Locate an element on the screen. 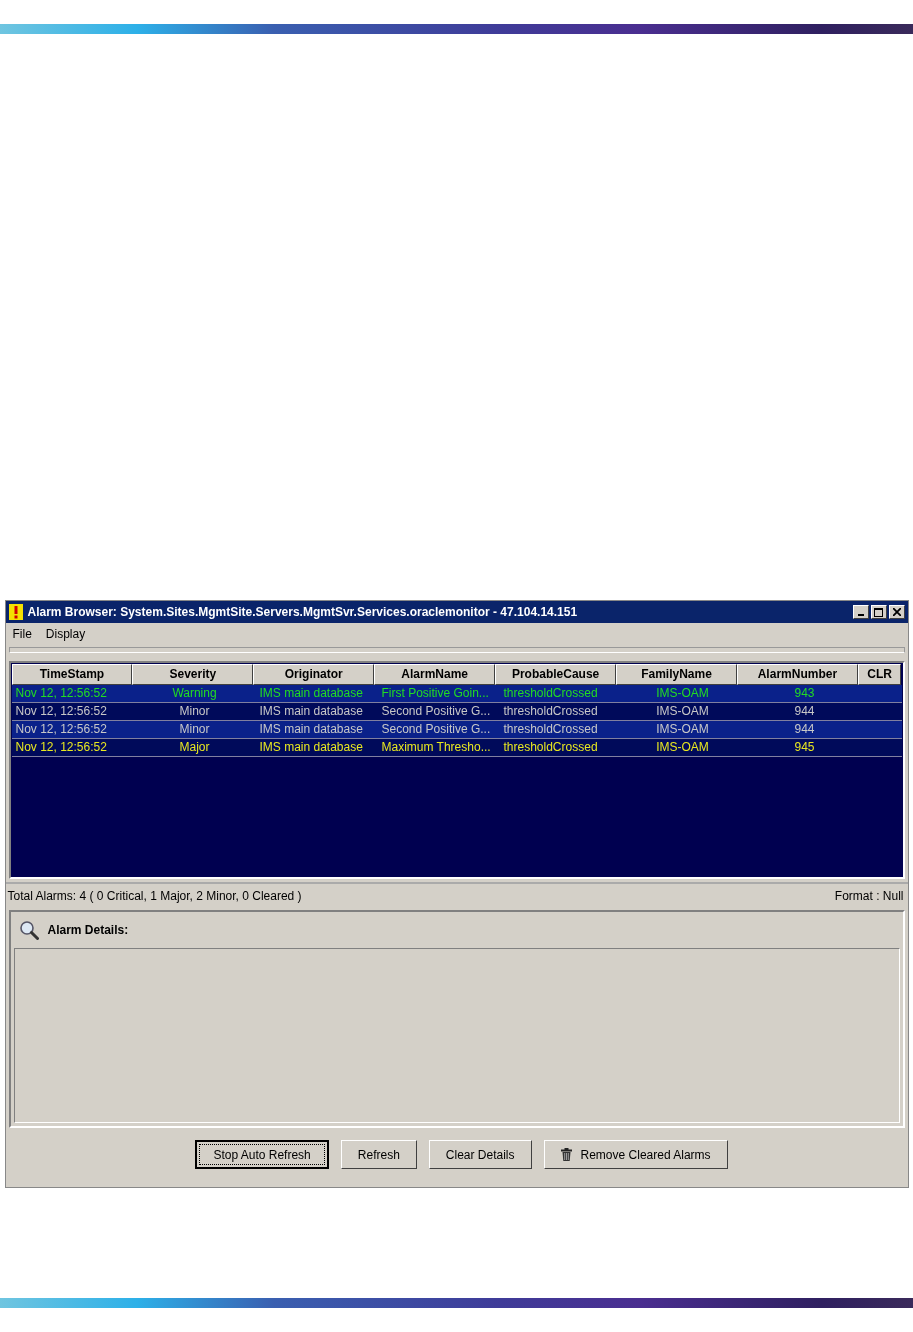 This screenshot has height=1332, width=913. warning-icon is located at coordinates (15, 612).